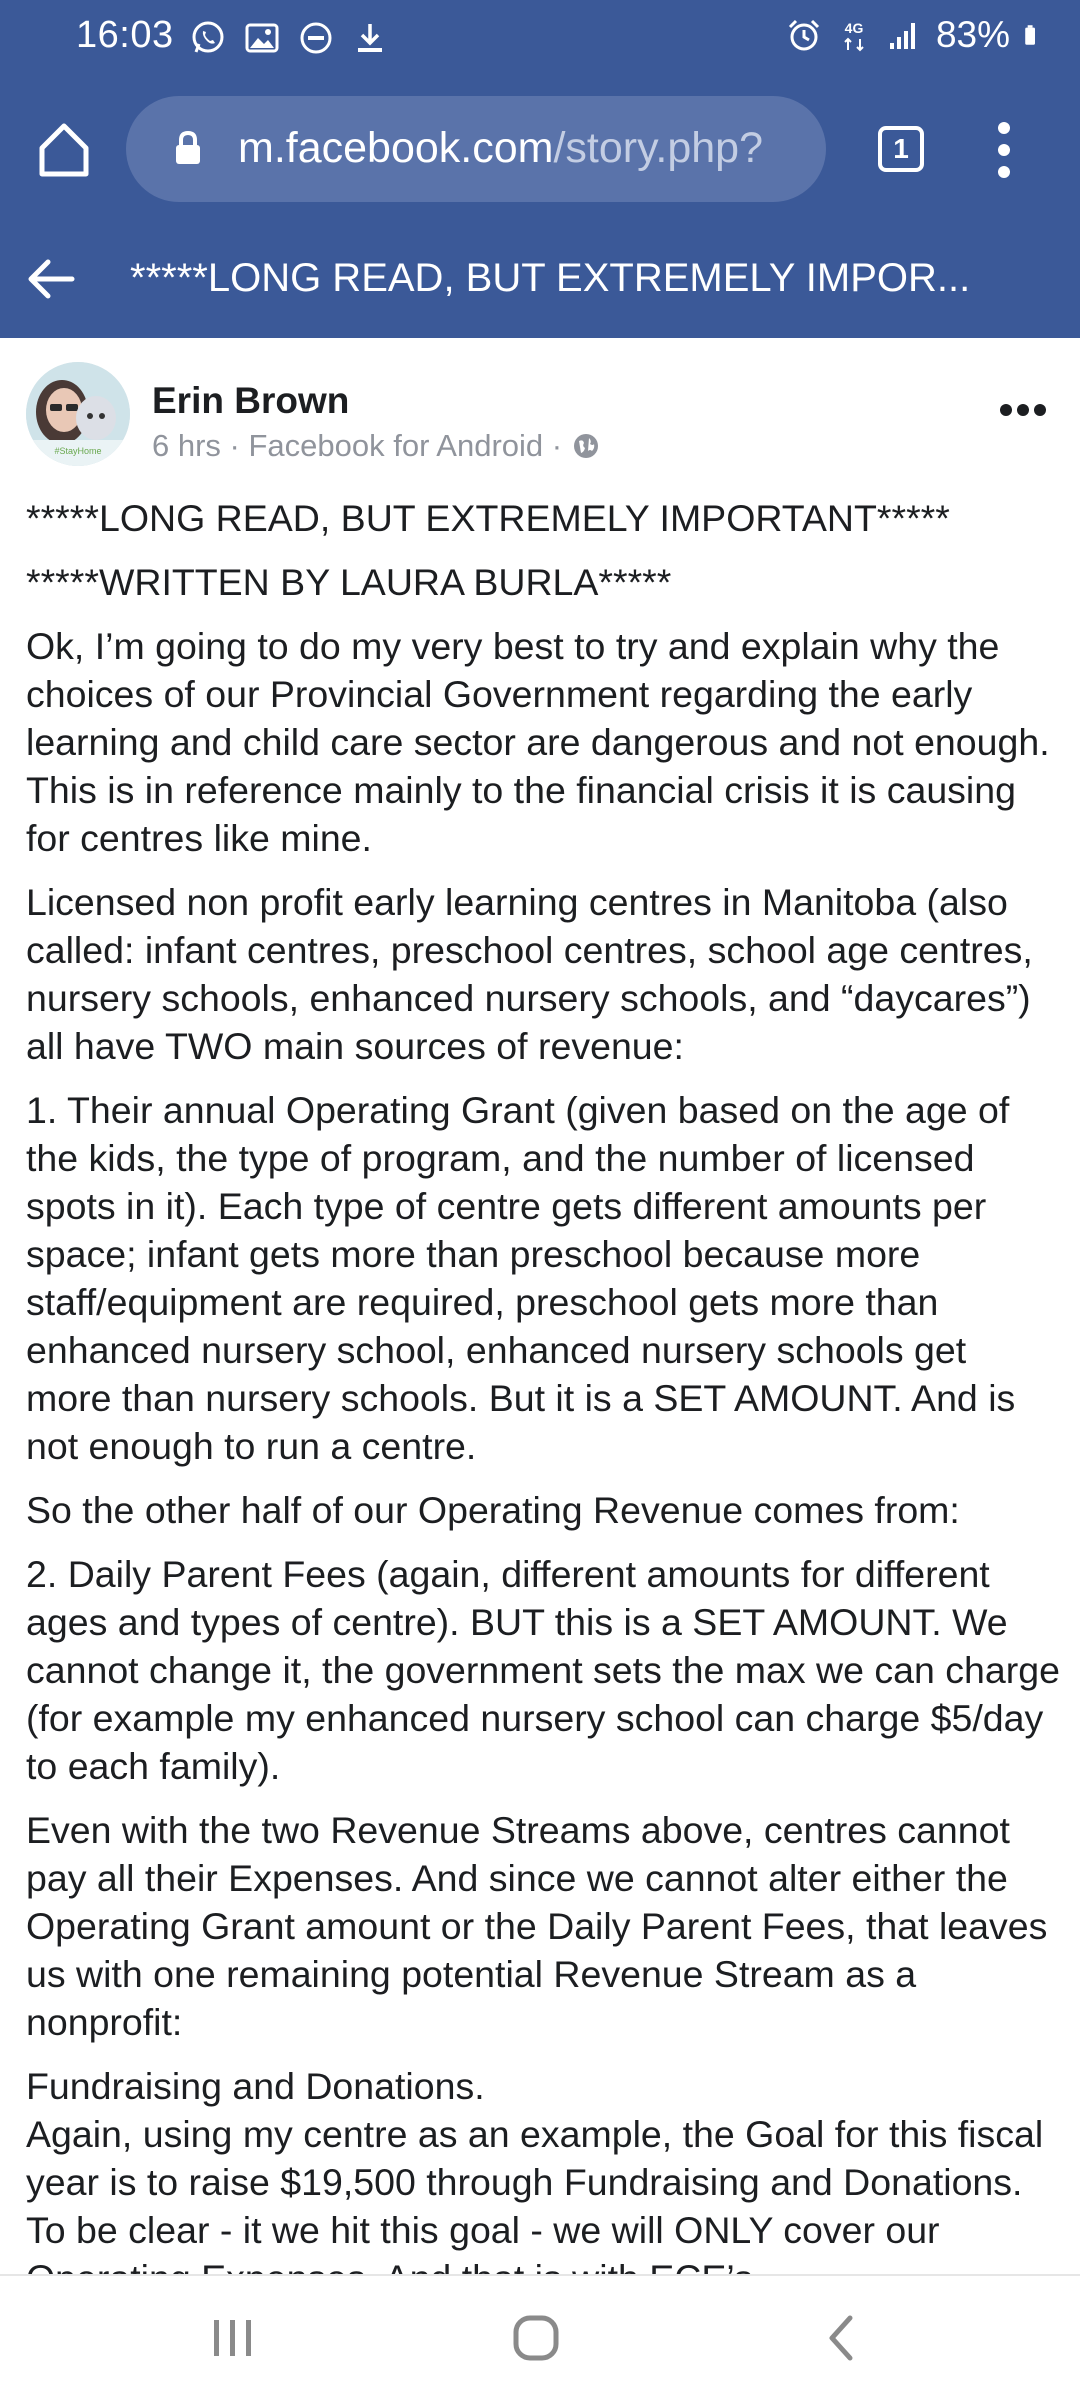 The height and width of the screenshot is (2402, 1080). Describe the element at coordinates (540, 40) in the screenshot. I see `status-bar: 16:03 4G 83%` at that location.